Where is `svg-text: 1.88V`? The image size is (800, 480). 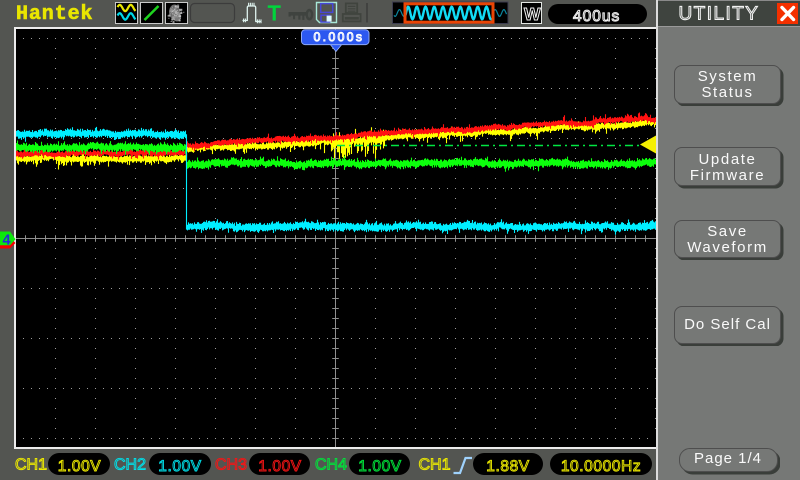
svg-text: 1.88V is located at coordinates (508, 466).